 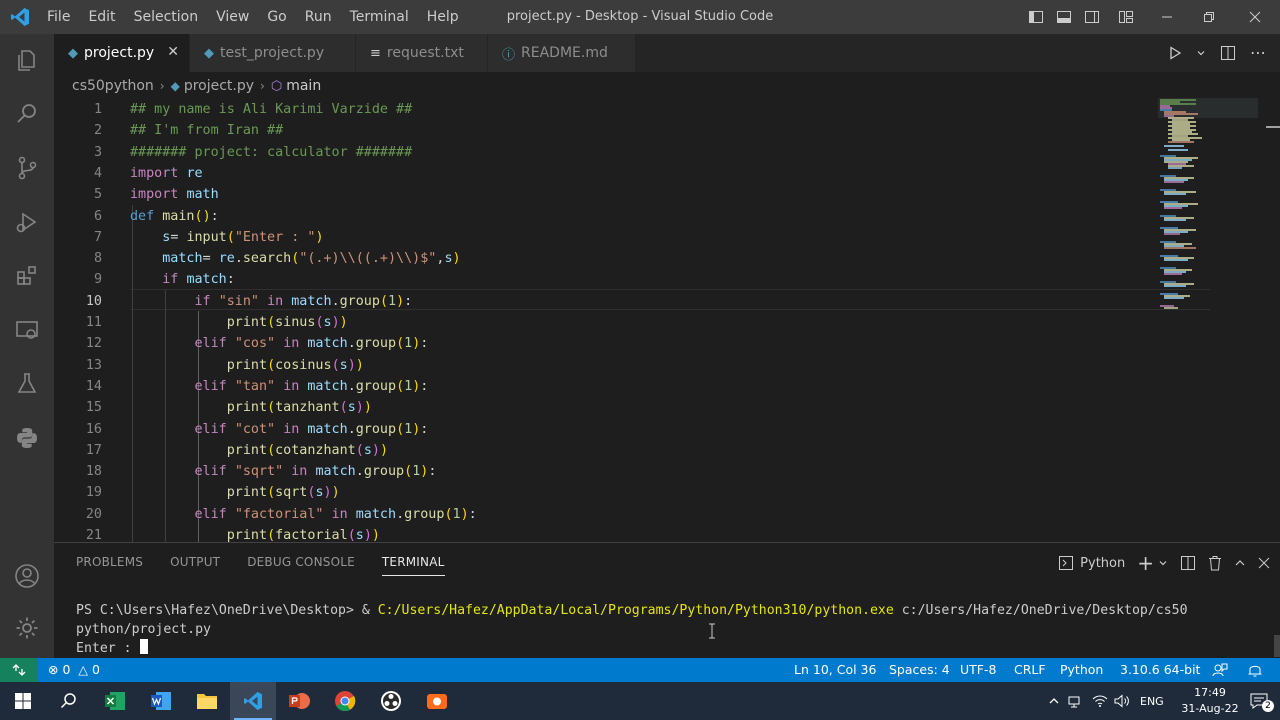 What do you see at coordinates (1208, 208) in the screenshot?
I see `minimap` at bounding box center [1208, 208].